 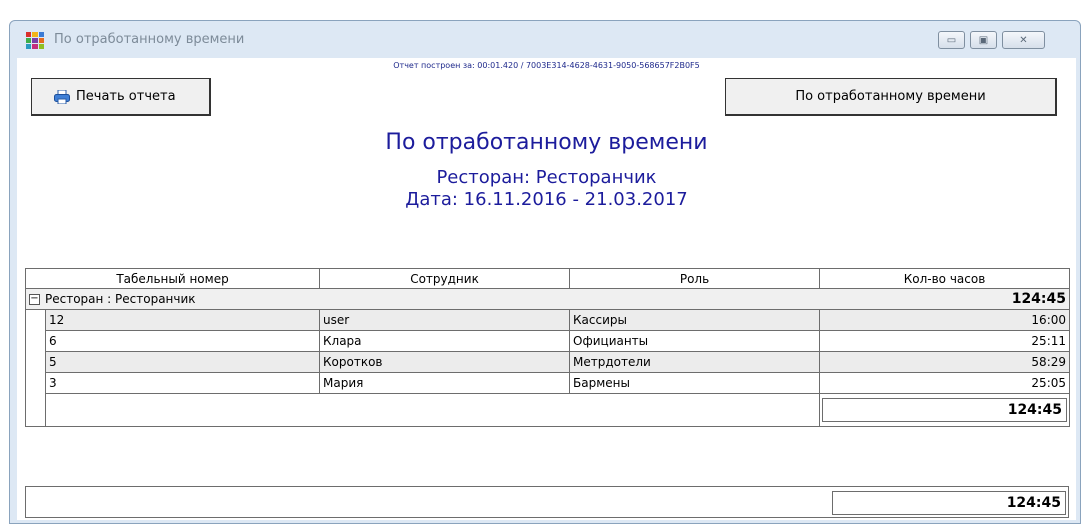 What do you see at coordinates (548, 410) in the screenshot?
I see `group-subtotal-row: 124:45` at bounding box center [548, 410].